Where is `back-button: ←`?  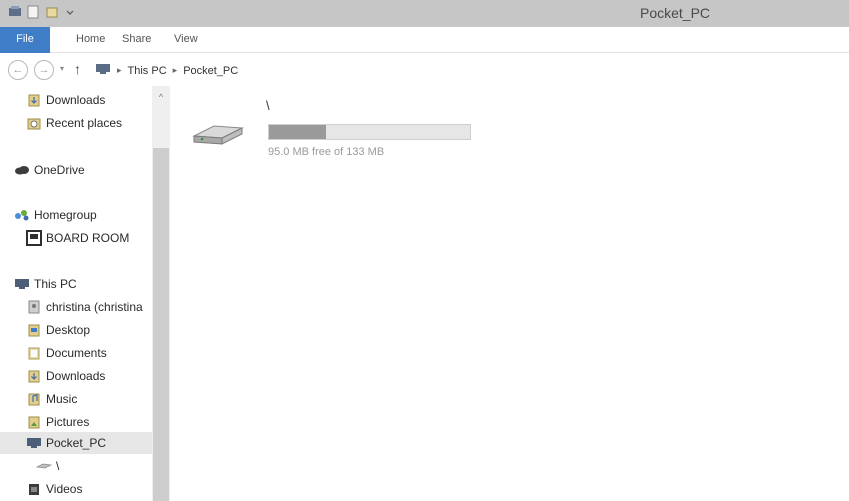 back-button: ← is located at coordinates (18, 70).